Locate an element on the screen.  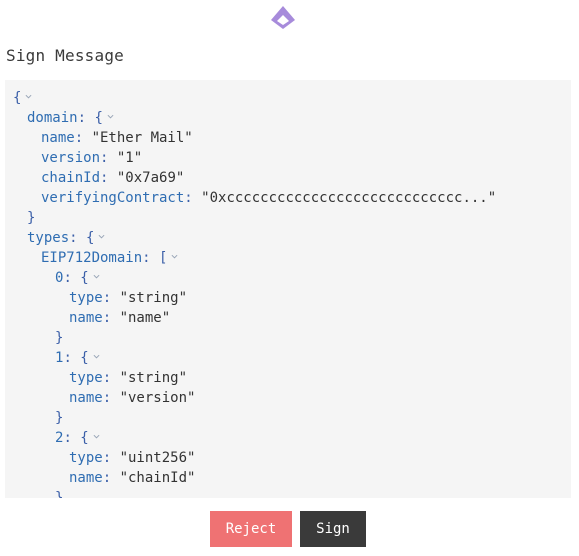
json-value: "version" is located at coordinates (157, 398).